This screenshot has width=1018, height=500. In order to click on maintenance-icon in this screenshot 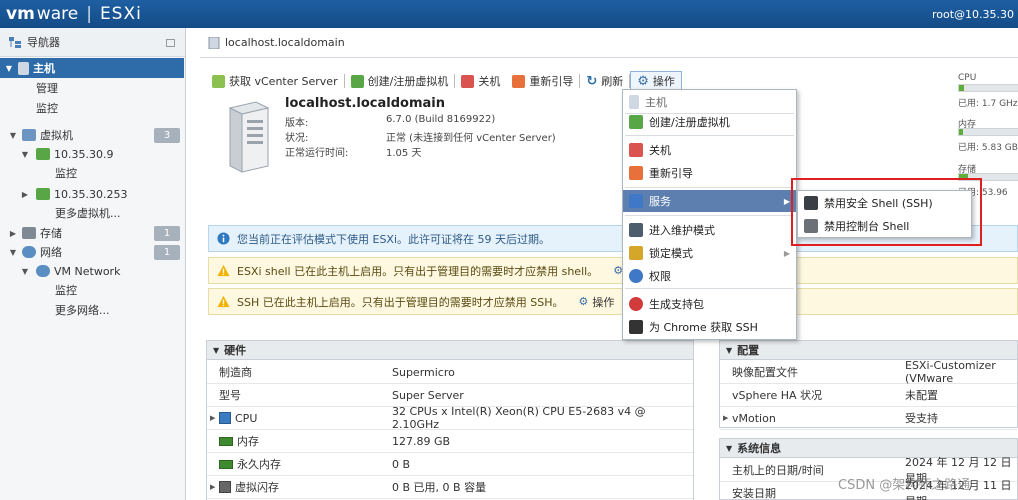, I will do `click(636, 230)`.